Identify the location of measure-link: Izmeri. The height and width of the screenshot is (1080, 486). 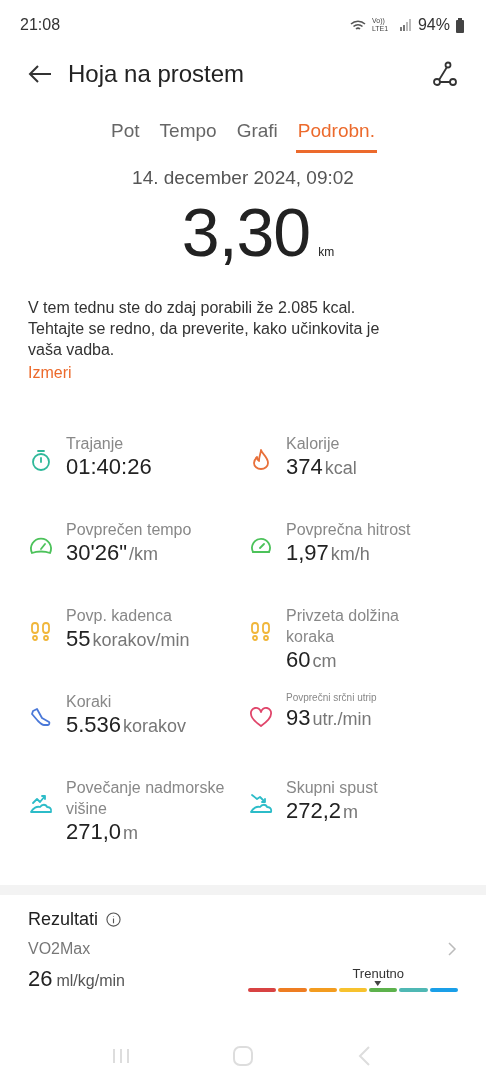
(50, 372).